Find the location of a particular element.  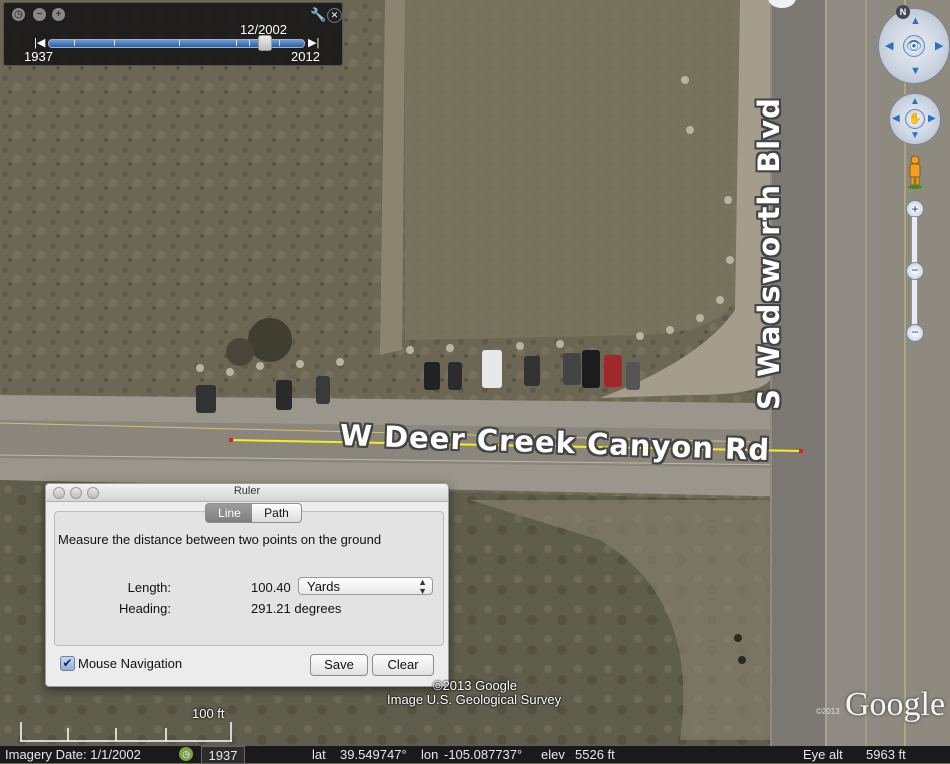

zoom-out-time-icon: − is located at coordinates (39, 14).